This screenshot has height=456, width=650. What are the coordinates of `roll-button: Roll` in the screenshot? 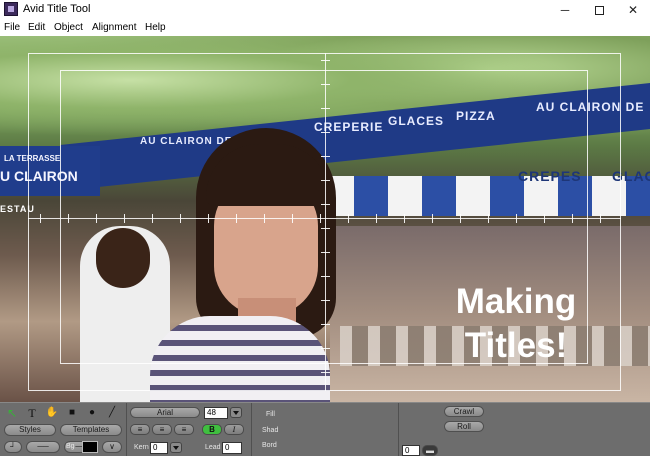 It's located at (464, 426).